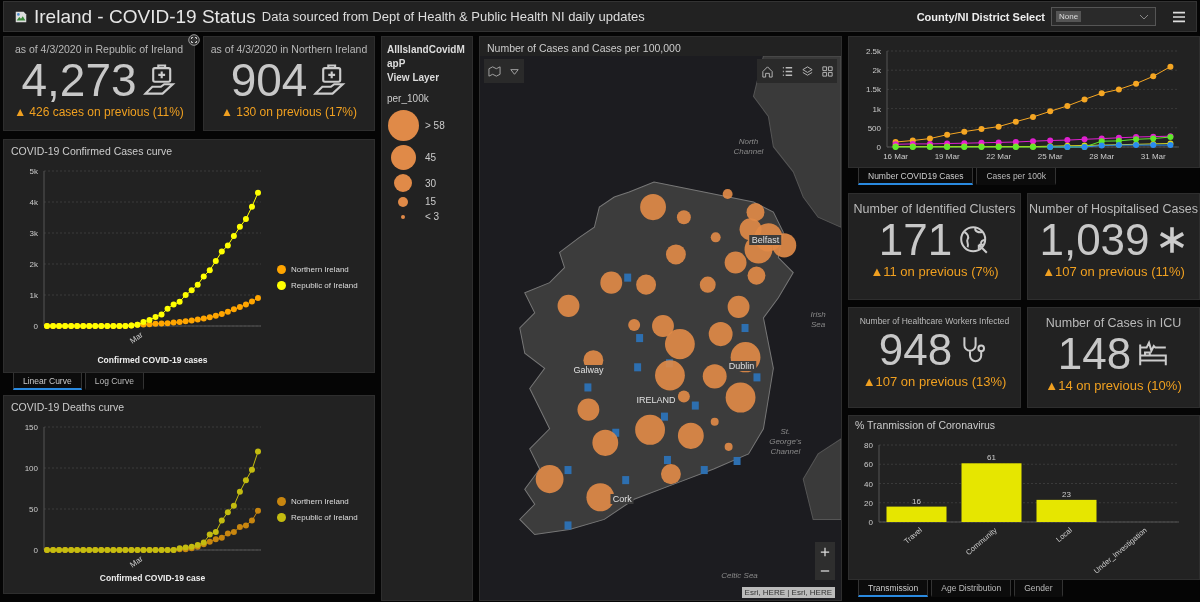 This screenshot has width=1200, height=602. Describe the element at coordinates (873, 90) in the screenshot. I see `axis-tick-label: 1.5k` at that location.